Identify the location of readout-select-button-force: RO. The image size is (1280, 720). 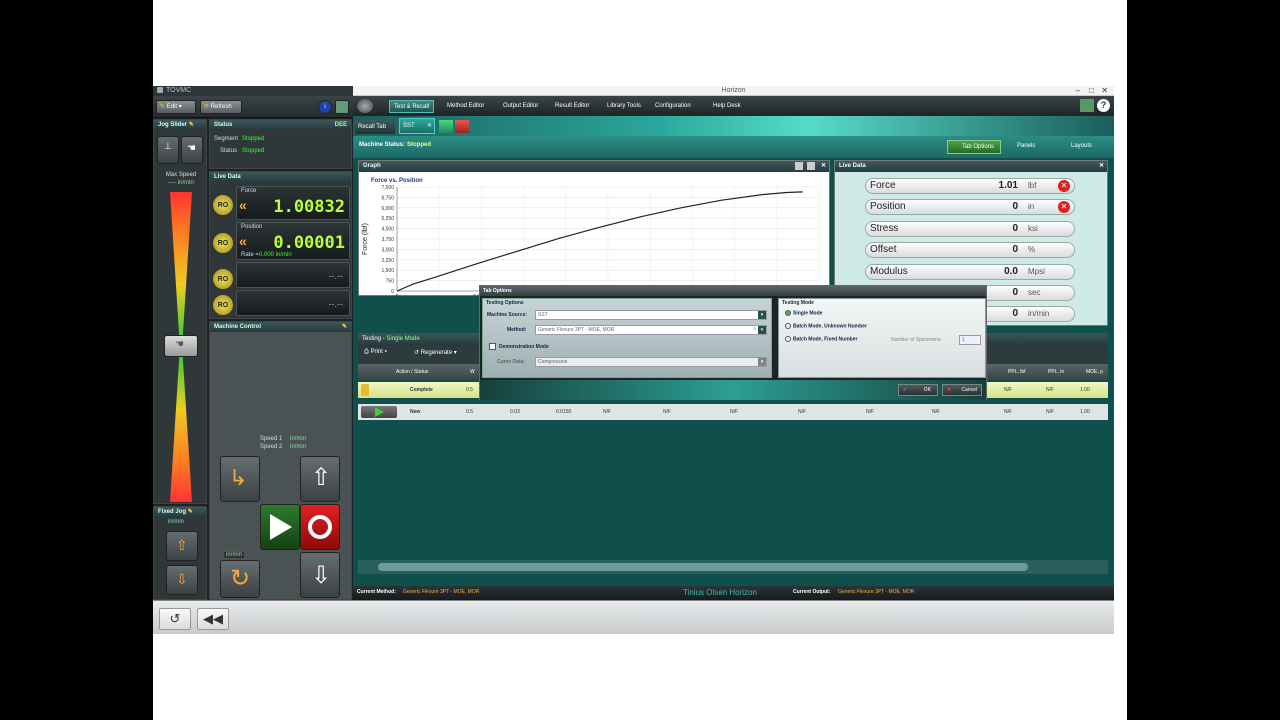
(223, 205).